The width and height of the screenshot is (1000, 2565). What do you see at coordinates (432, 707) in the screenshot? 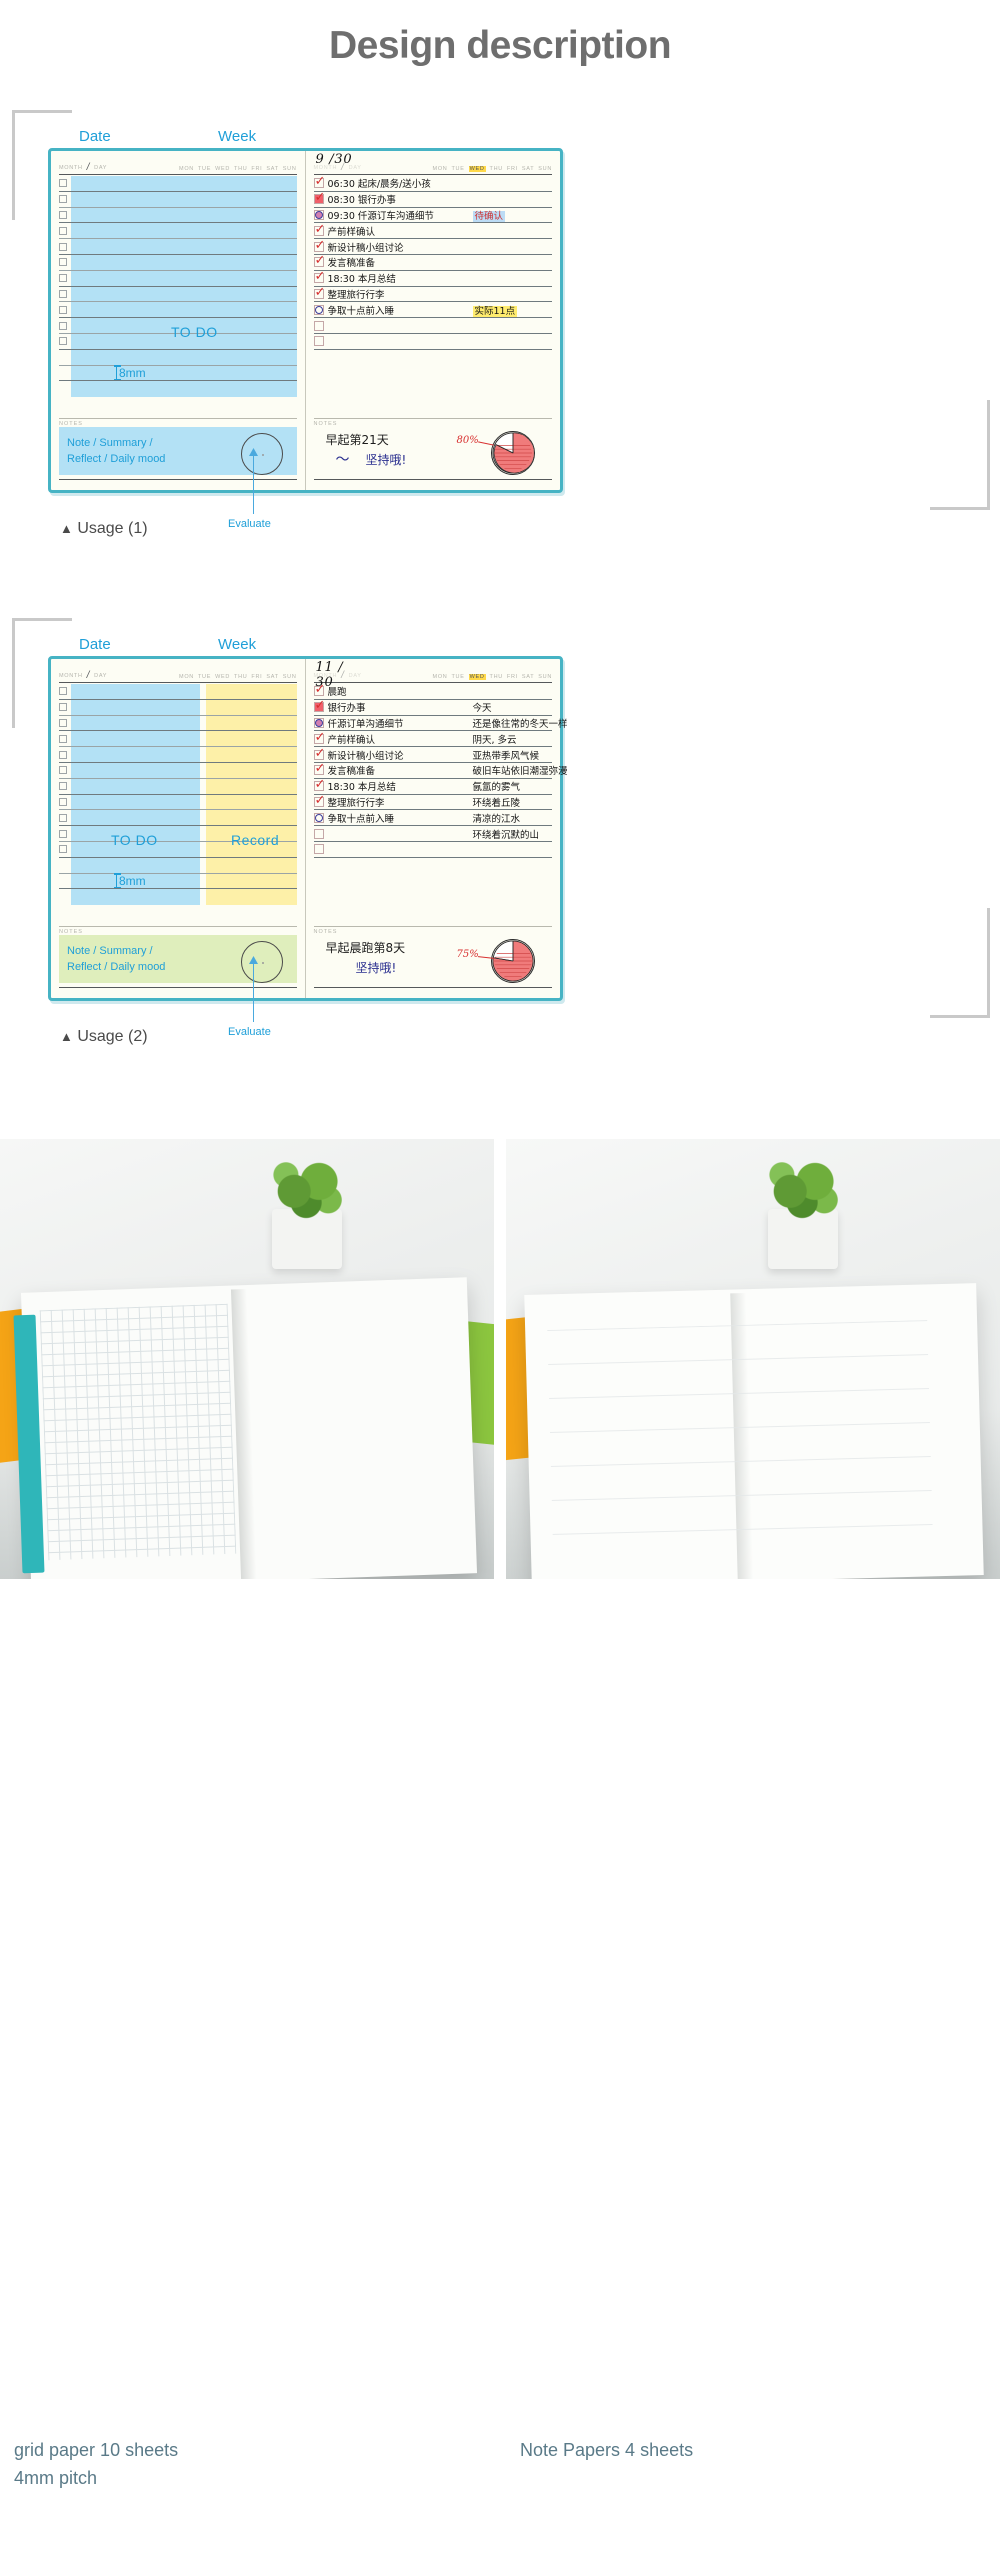
I see `entry-row: ✓ 银行办事 今天` at bounding box center [432, 707].